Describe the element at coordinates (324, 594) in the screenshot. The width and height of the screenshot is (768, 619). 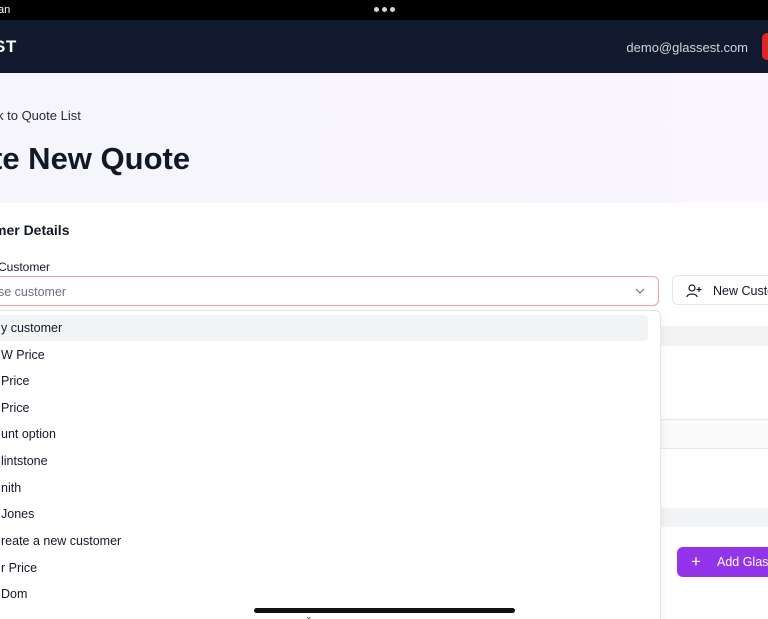
I see `dropdown-option: Dom` at that location.